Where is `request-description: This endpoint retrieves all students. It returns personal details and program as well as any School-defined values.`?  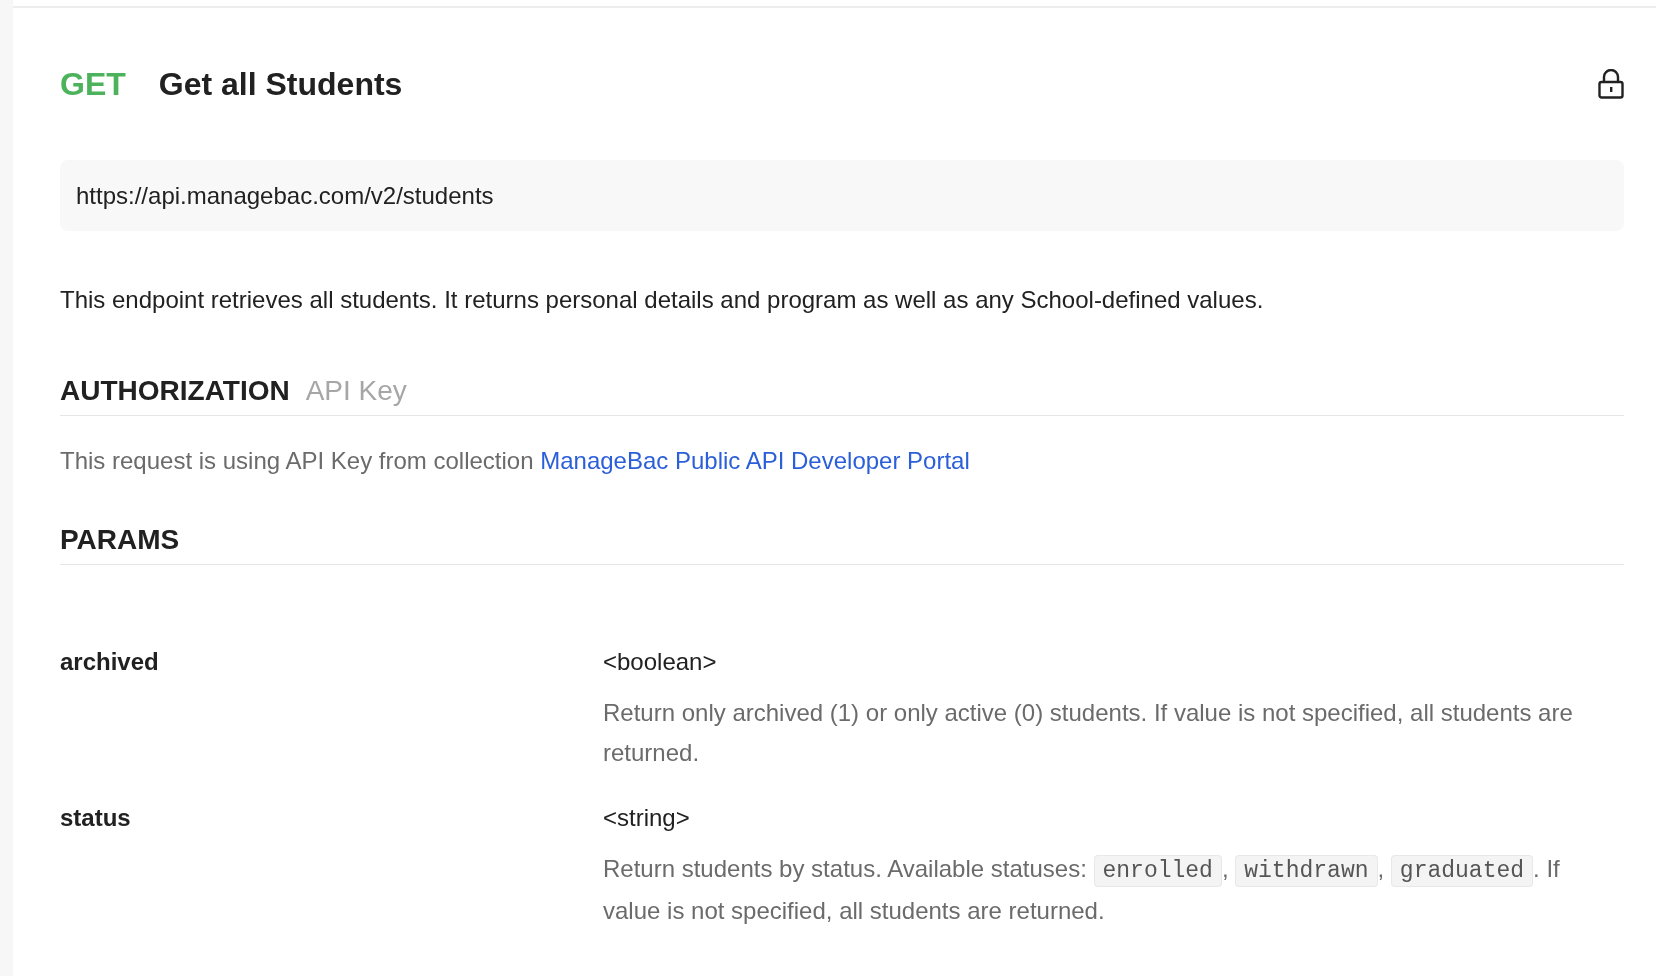
request-description: This endpoint retrieves all students. It returns personal details and program as well as any School-defined values. is located at coordinates (662, 300).